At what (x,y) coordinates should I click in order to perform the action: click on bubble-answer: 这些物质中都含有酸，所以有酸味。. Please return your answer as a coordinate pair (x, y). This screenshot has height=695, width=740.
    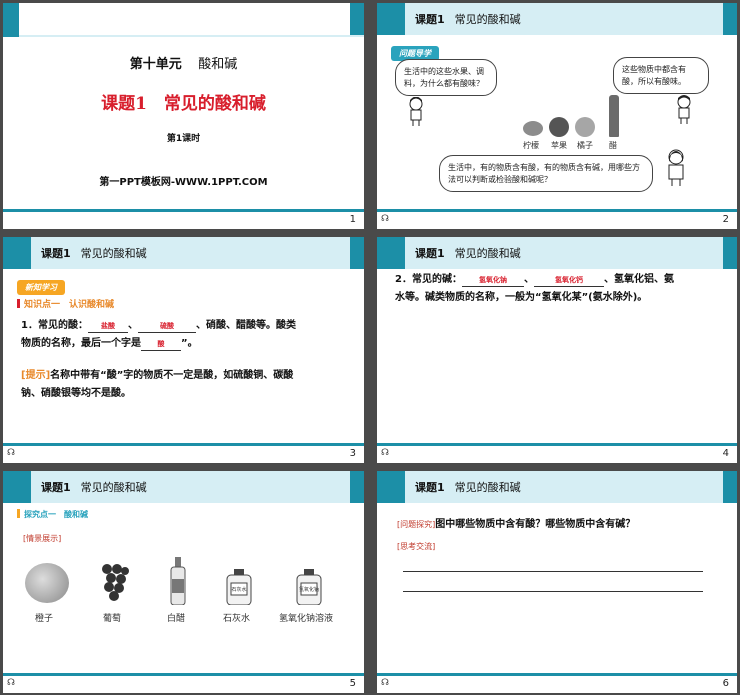
    Looking at the image, I should click on (661, 76).